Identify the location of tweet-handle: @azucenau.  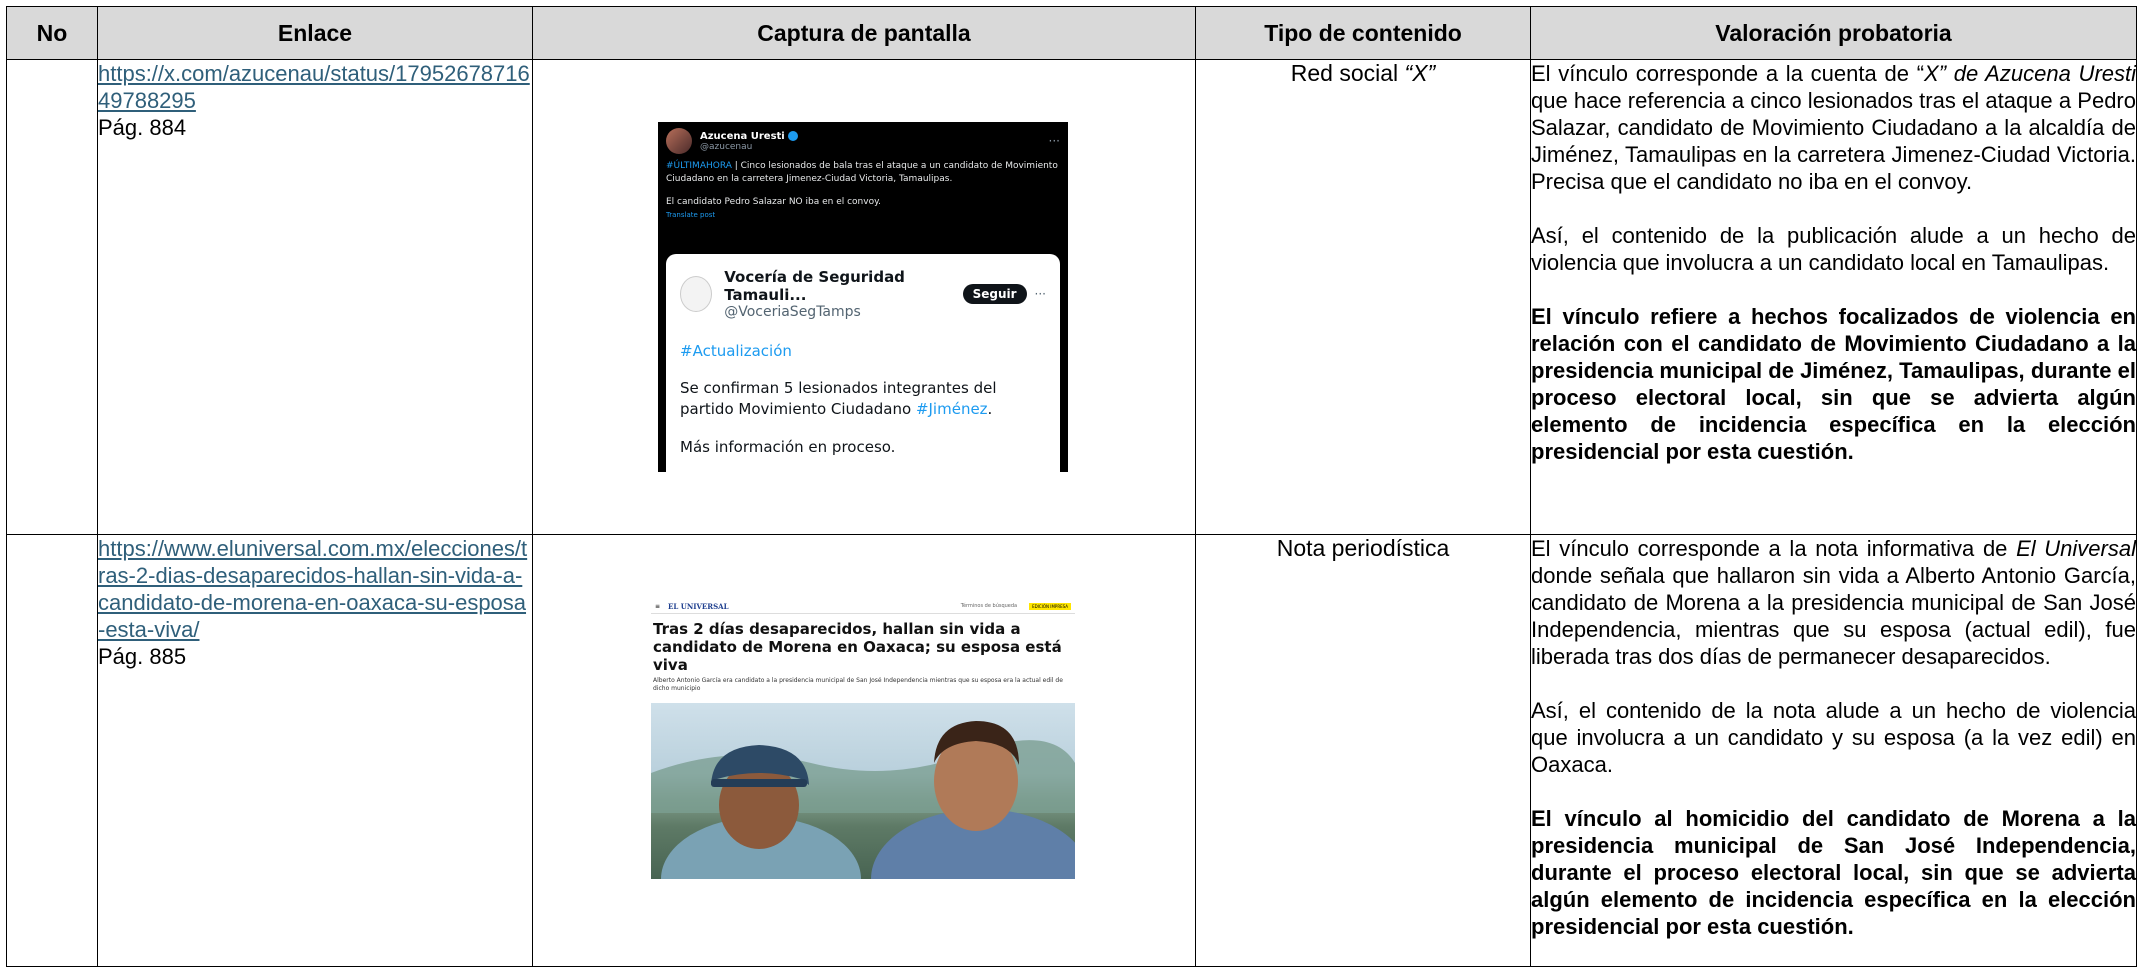
(726, 146).